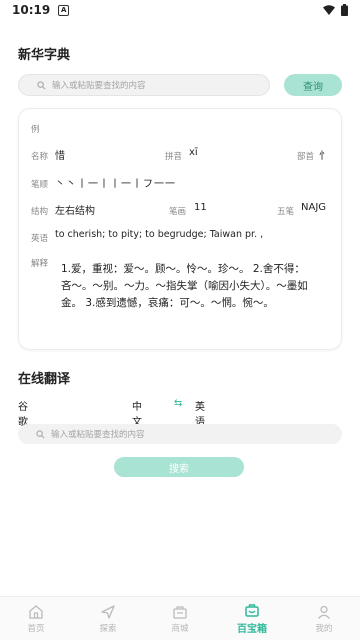  I want to click on strokes-value: 丶丶丨一丨丨一丨フ一一, so click(115, 184).